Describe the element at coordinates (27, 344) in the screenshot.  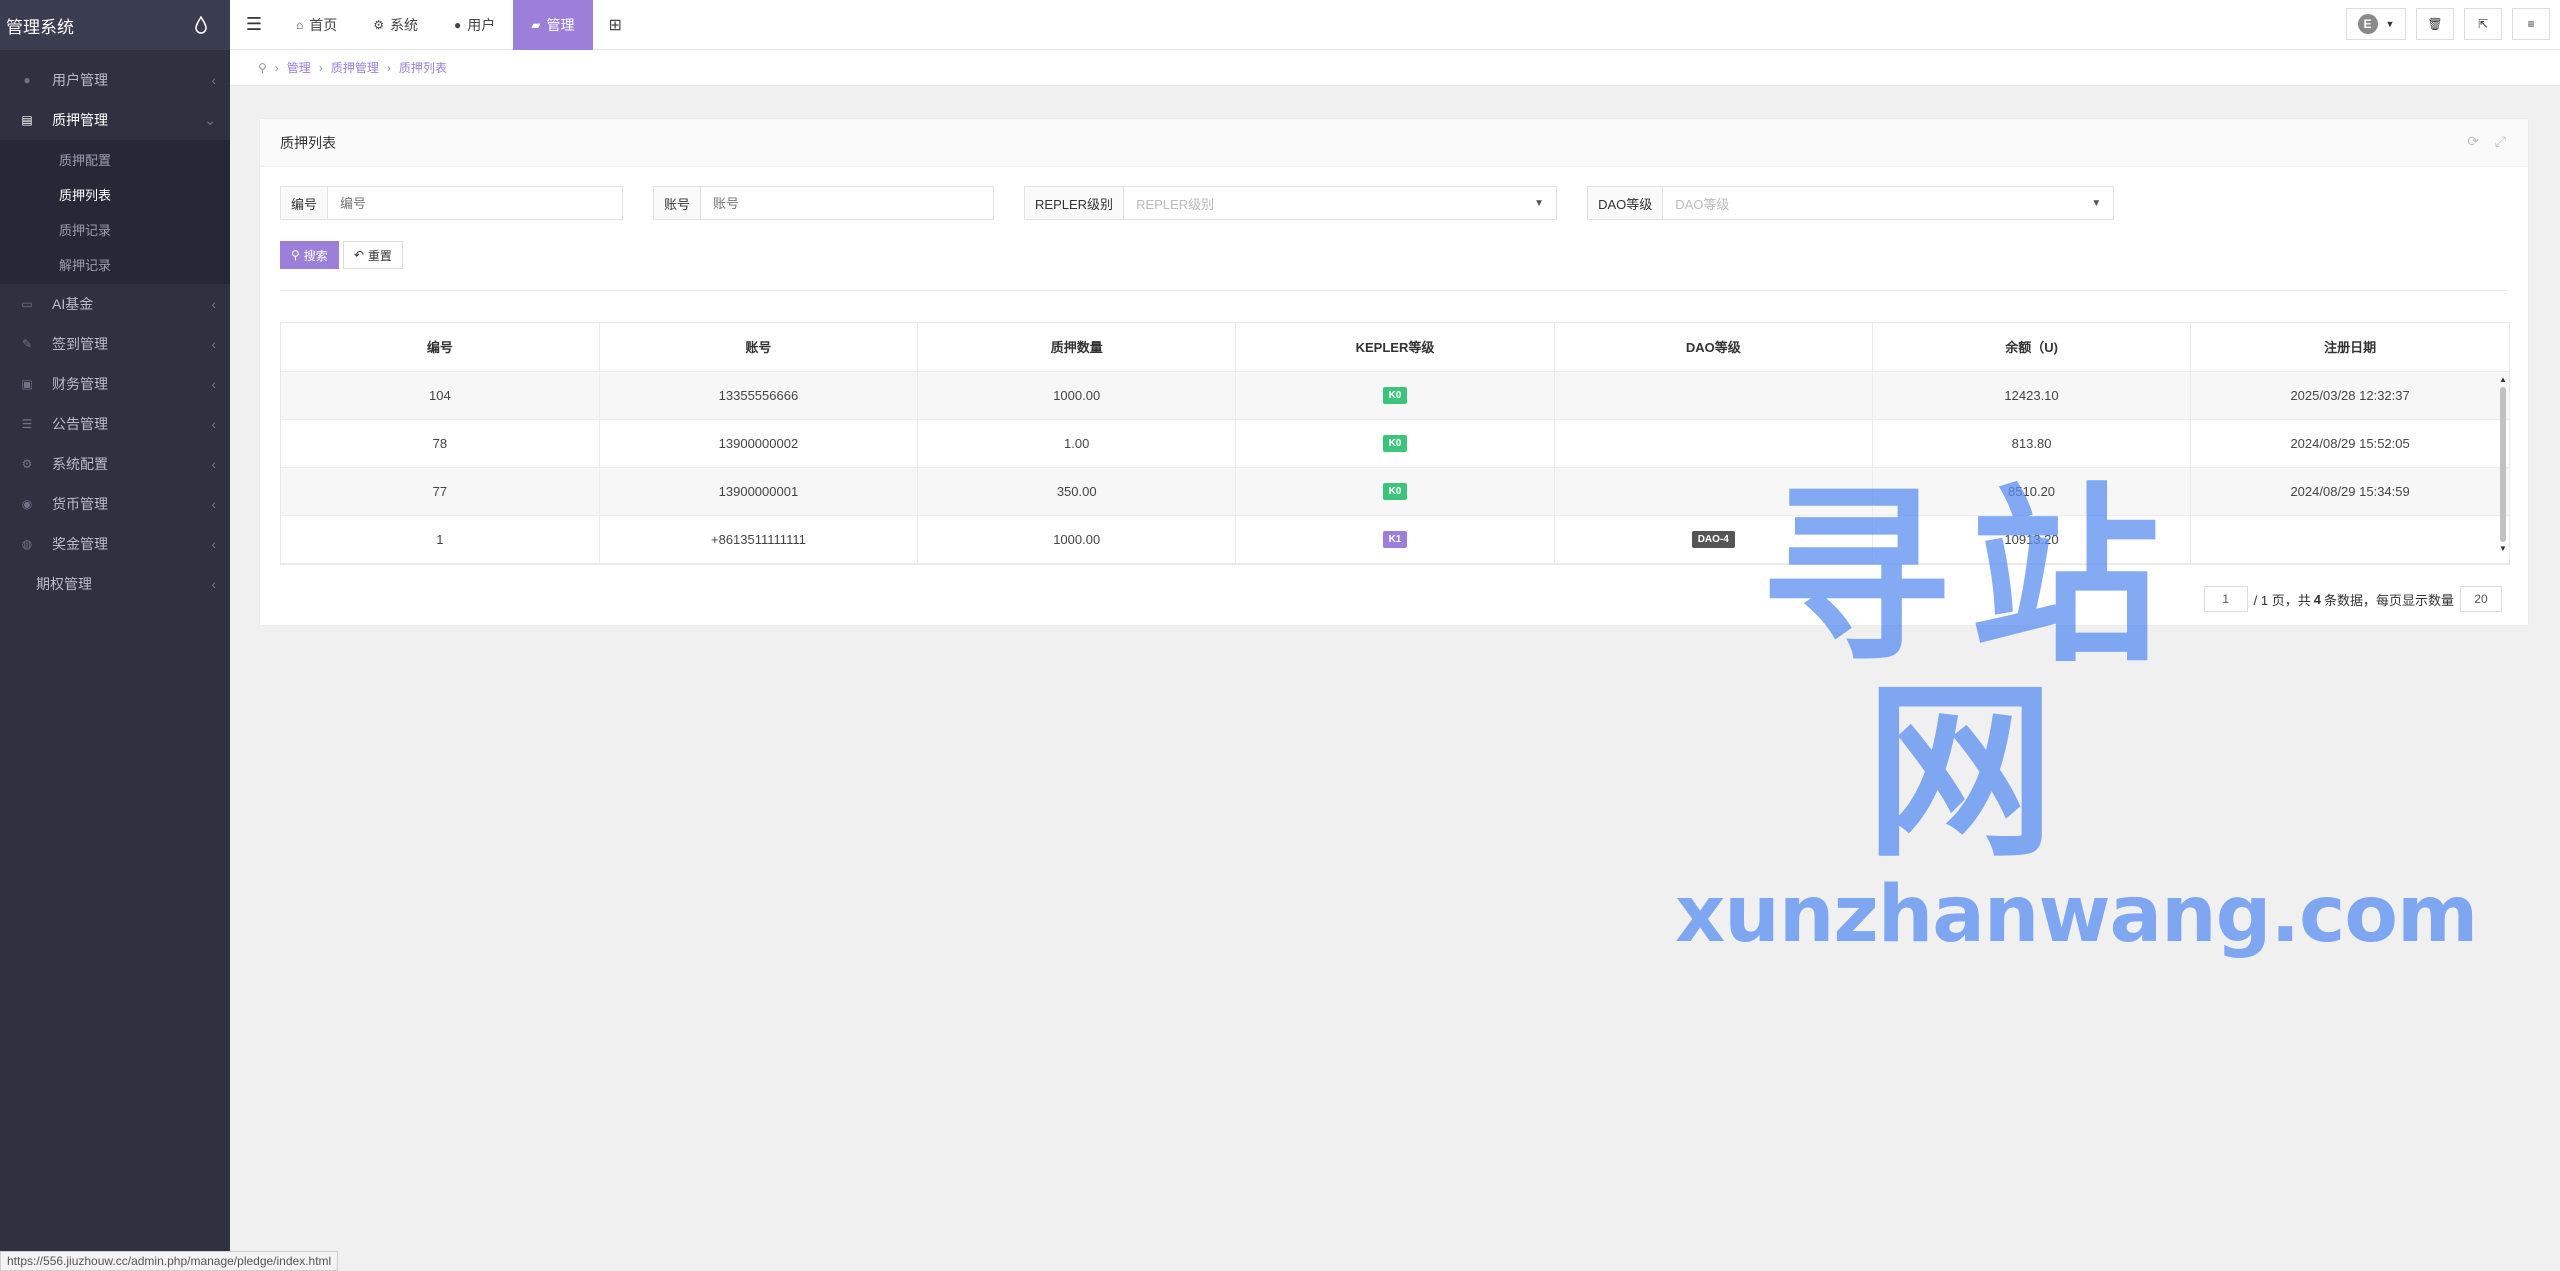
I see `edit-icon: ✎` at that location.